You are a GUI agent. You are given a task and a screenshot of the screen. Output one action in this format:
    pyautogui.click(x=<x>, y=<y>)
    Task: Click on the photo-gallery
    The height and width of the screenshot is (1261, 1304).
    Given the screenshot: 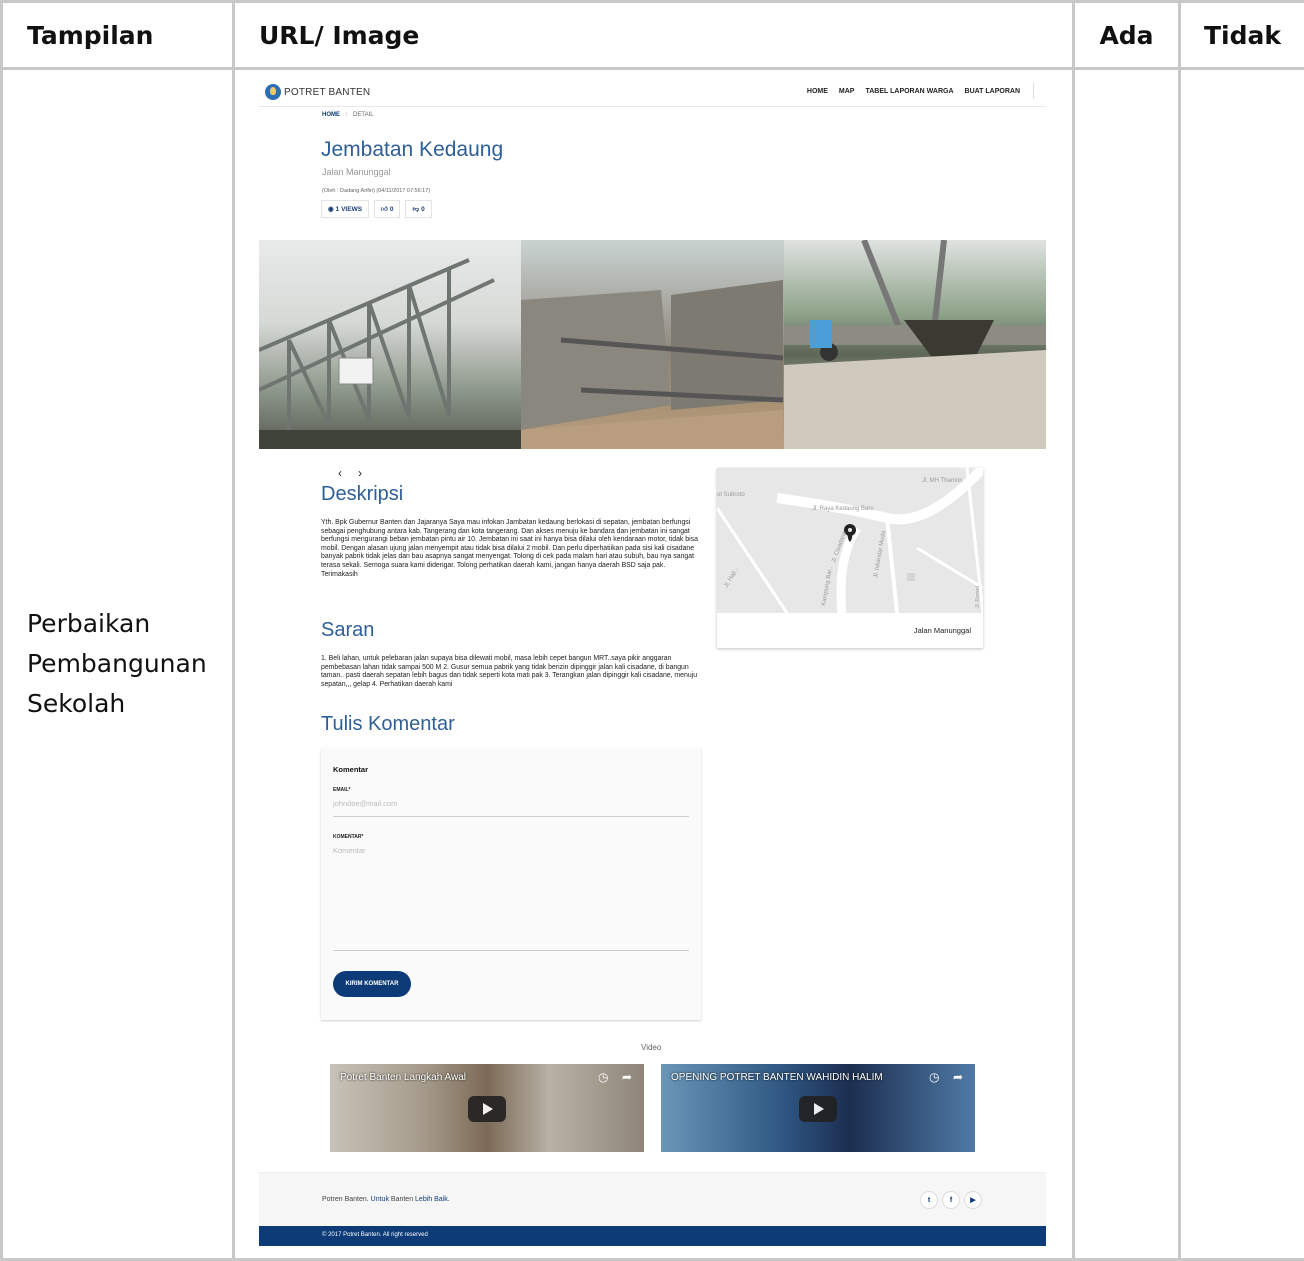 What is the action you would take?
    pyautogui.click(x=652, y=344)
    